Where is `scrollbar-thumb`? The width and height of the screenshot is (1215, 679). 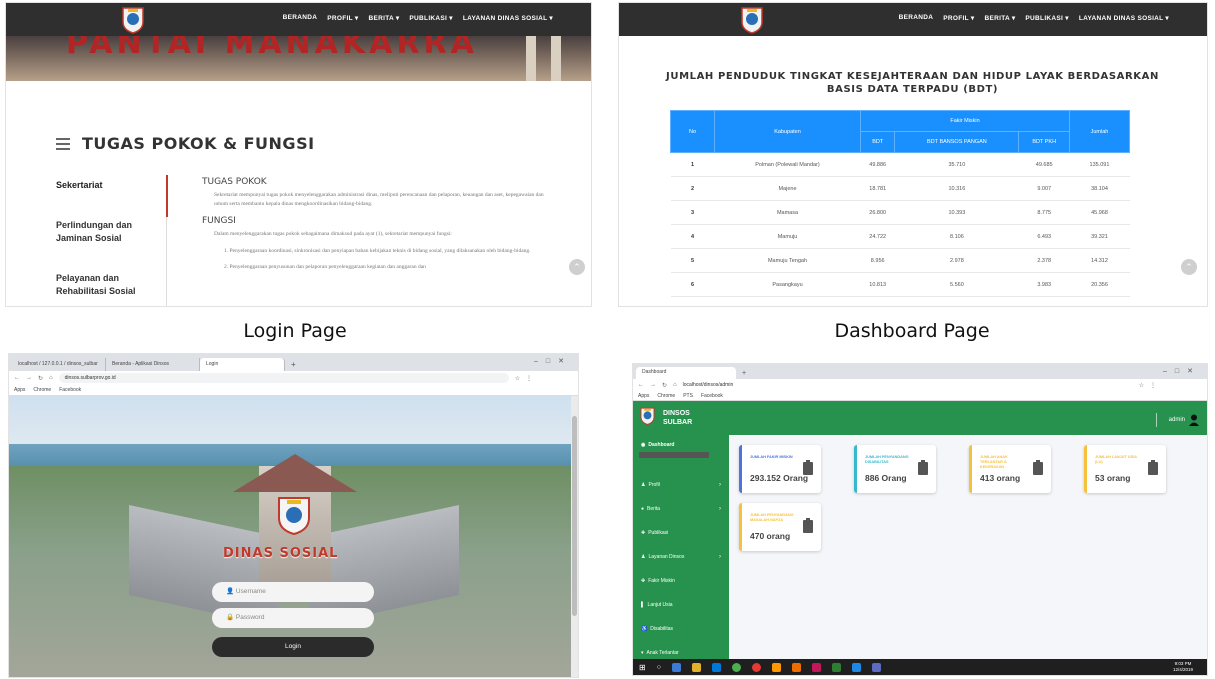
scrollbar-thumb is located at coordinates (574, 516).